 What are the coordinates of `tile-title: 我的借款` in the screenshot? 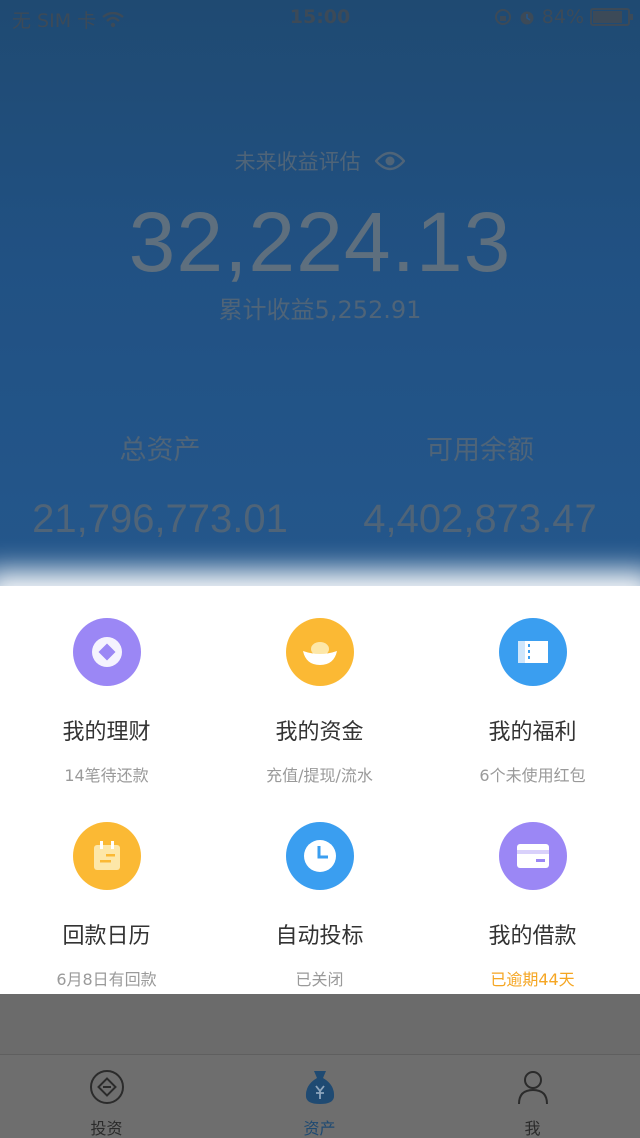 It's located at (532, 936).